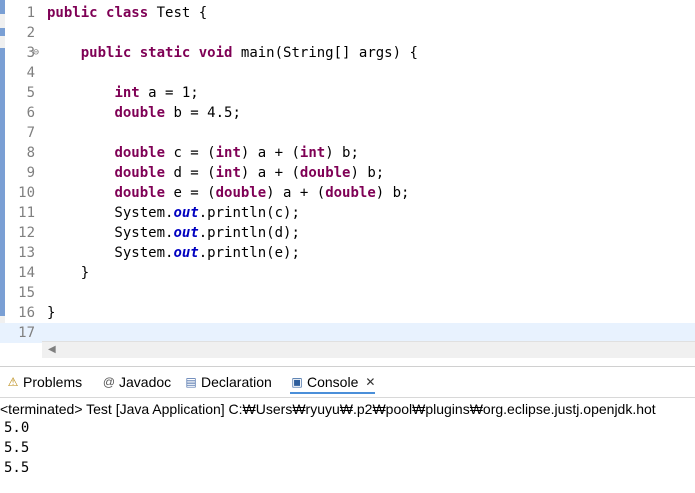  What do you see at coordinates (297, 382) in the screenshot?
I see `console-icon: ▣` at bounding box center [297, 382].